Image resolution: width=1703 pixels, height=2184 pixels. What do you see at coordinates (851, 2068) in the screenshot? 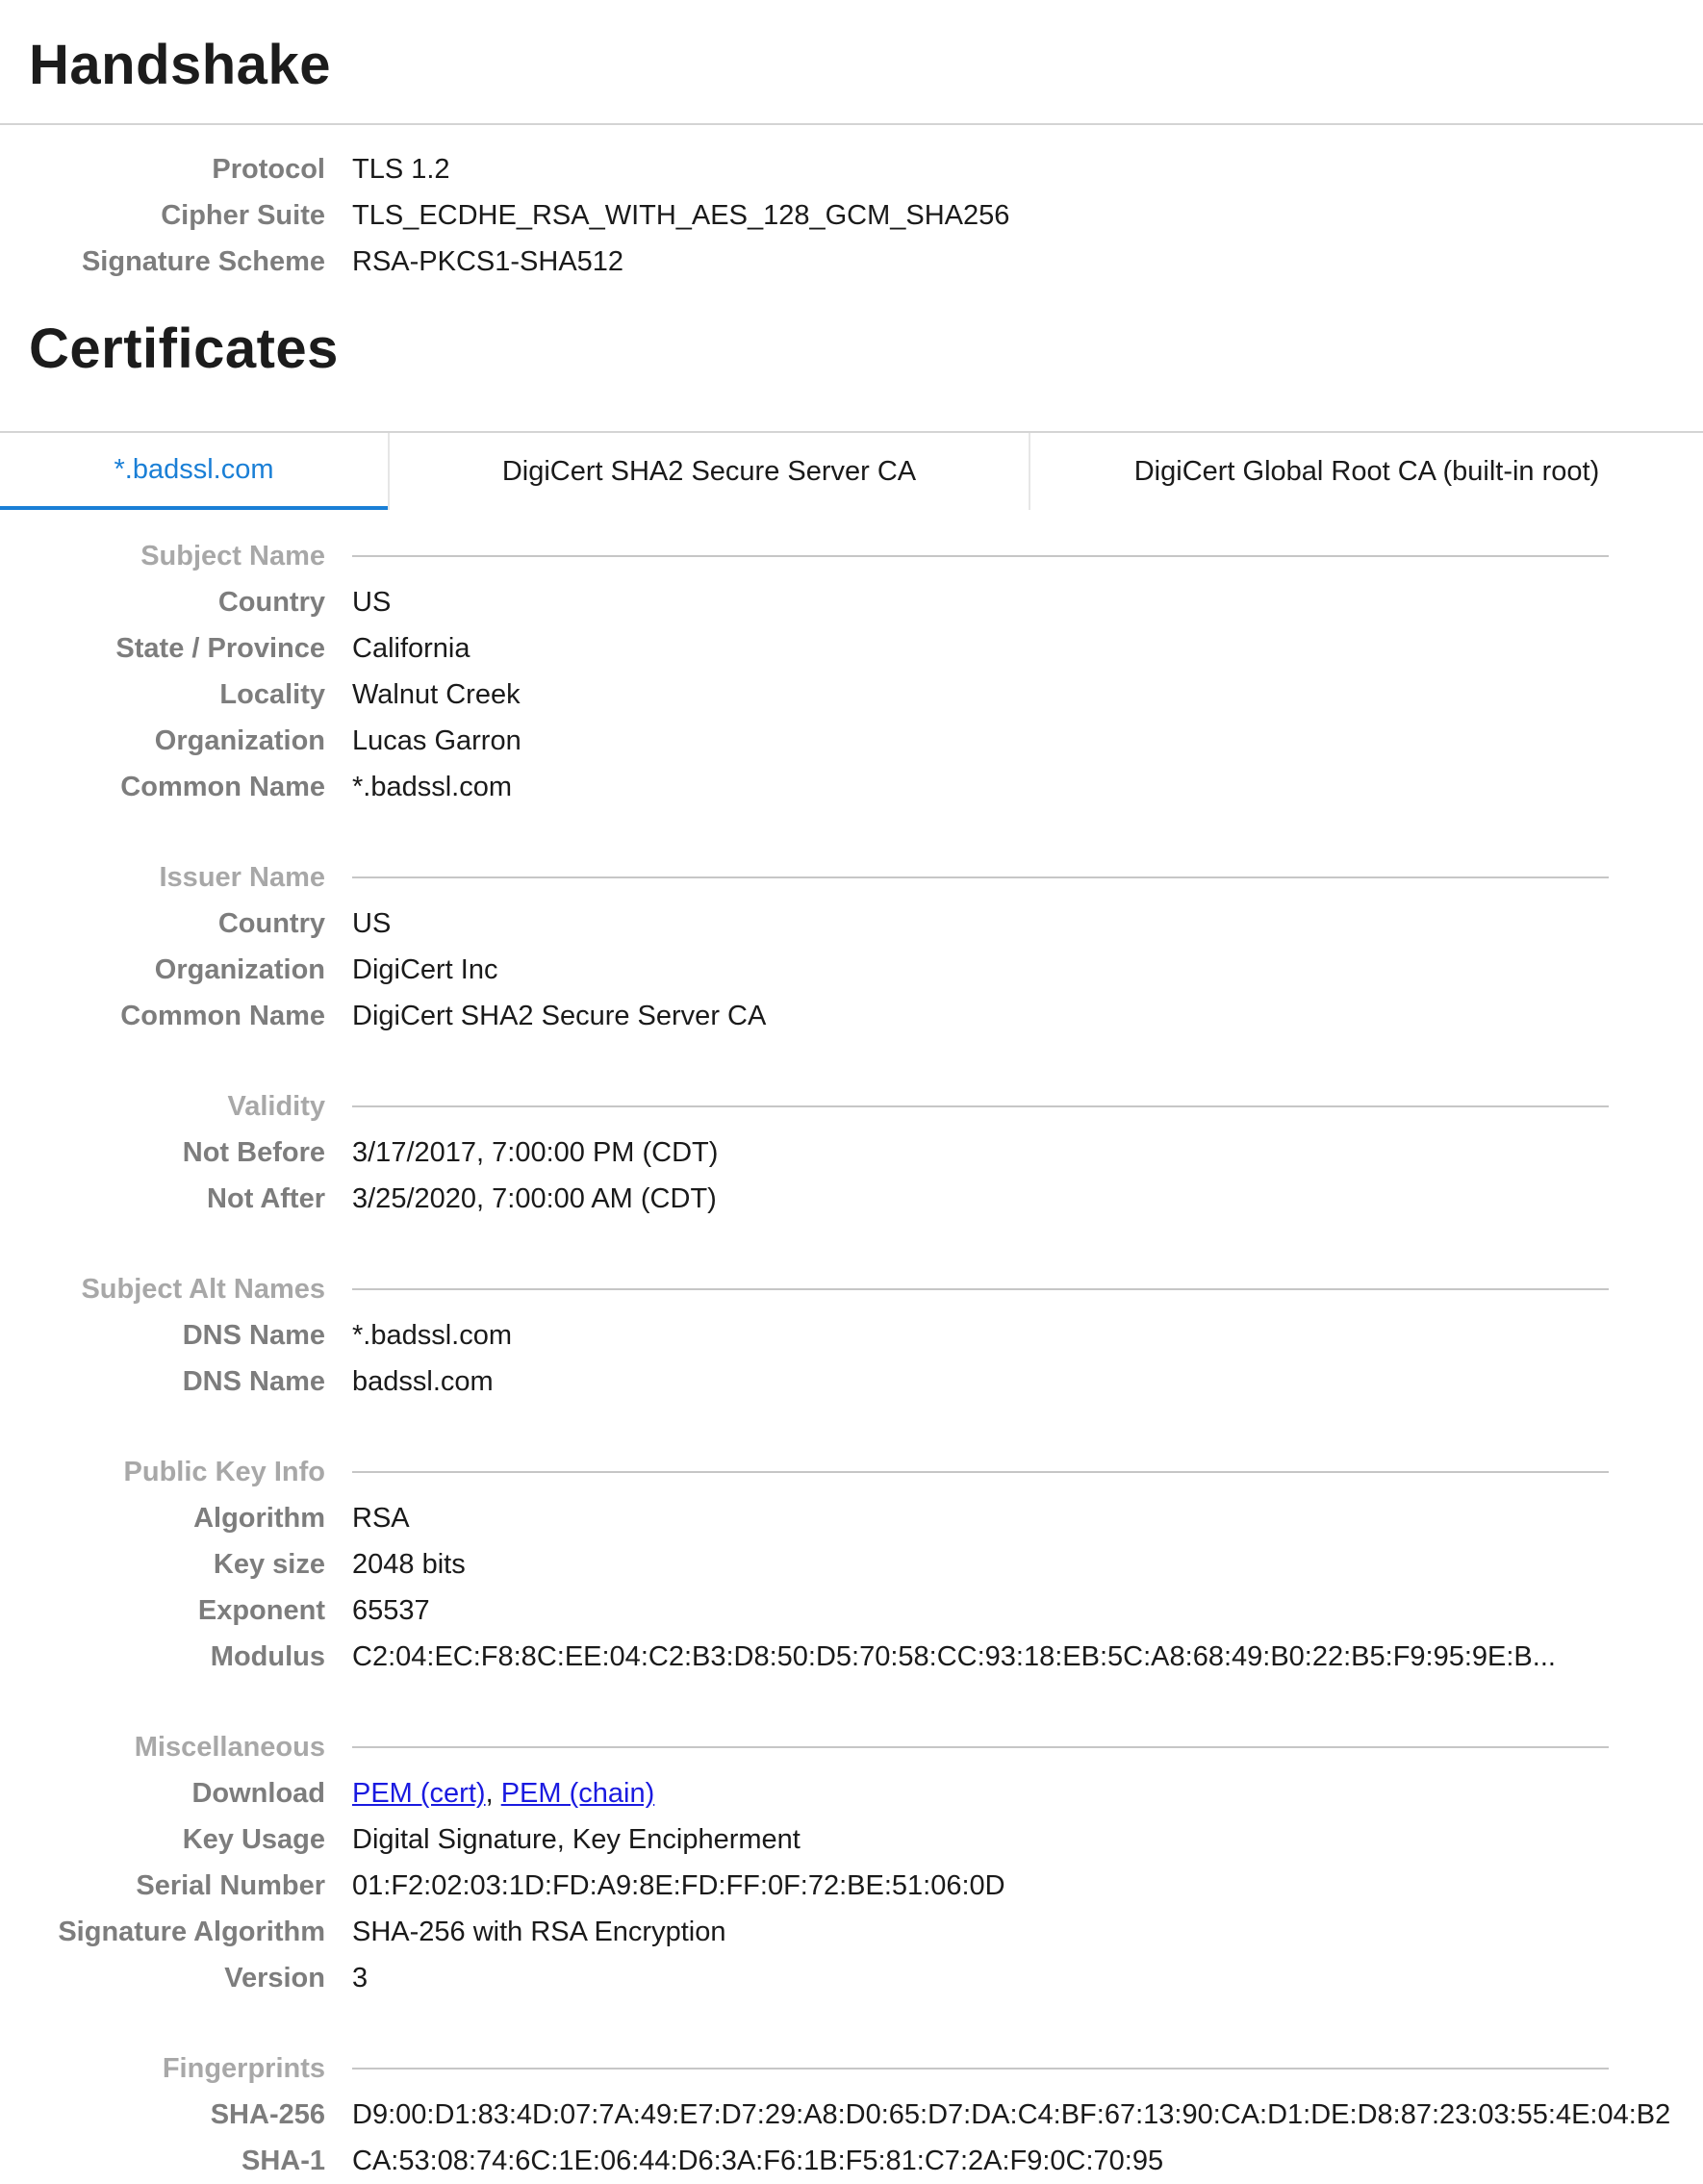
I see `group-header: Fingerprints` at bounding box center [851, 2068].